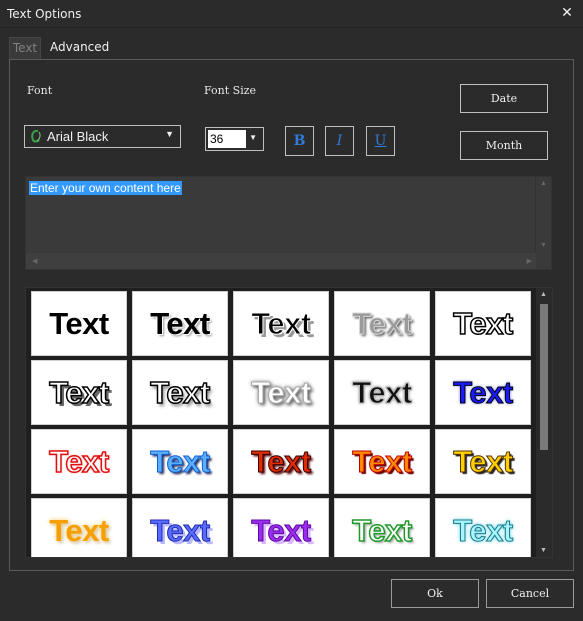 The height and width of the screenshot is (621, 583). I want to click on style-option-white-black-outline-drop: Text, so click(180, 392).